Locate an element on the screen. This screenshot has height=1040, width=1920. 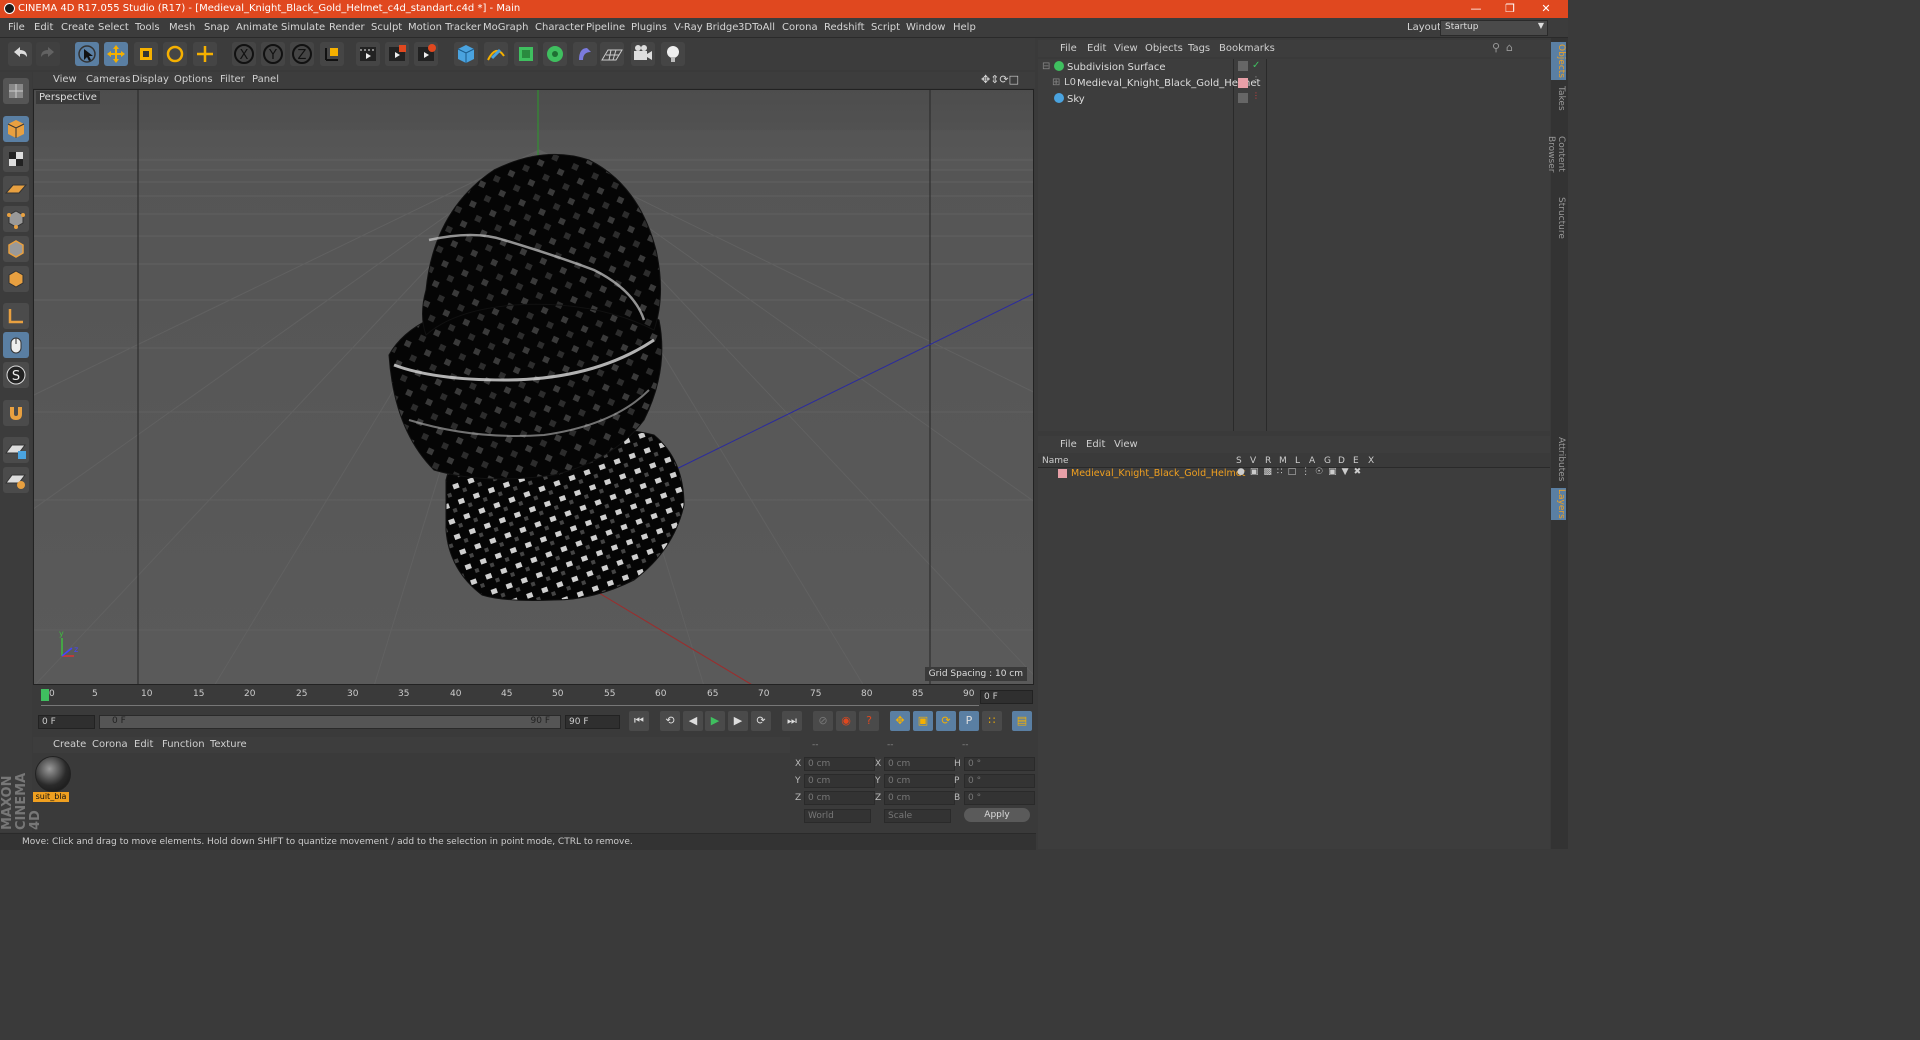
lm-col-v: V is located at coordinates (1253, 461).